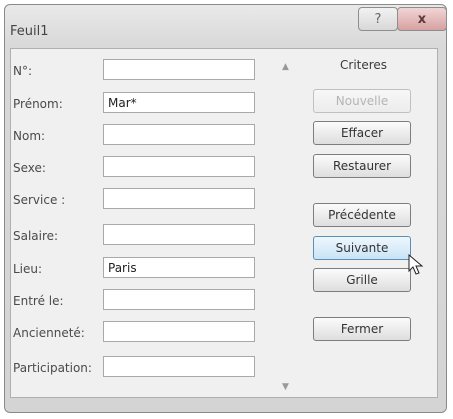  I want to click on precedente-button: Précédente, so click(362, 215).